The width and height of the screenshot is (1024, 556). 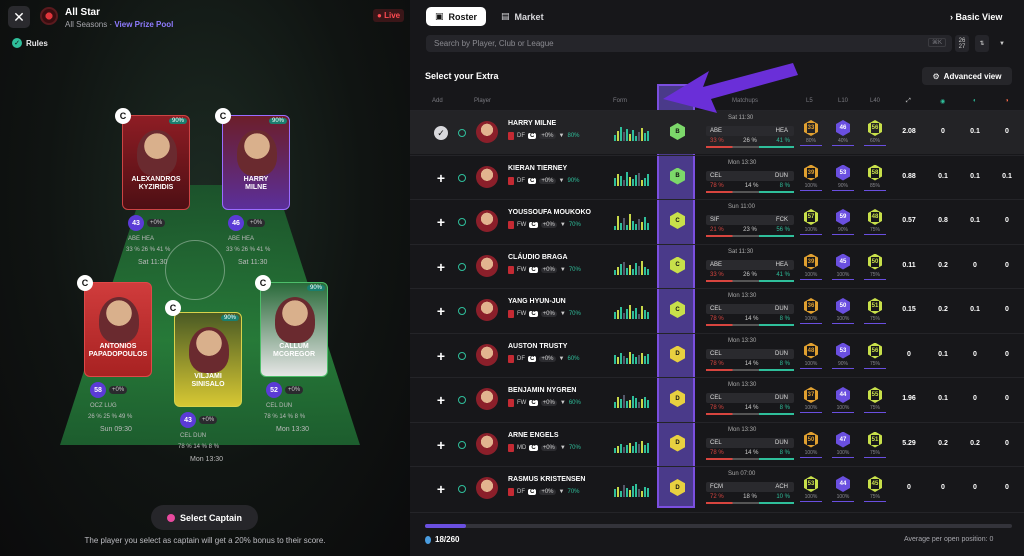 I want to click on player-card: 90% CALLUM MCGREGOR, so click(x=294, y=329).